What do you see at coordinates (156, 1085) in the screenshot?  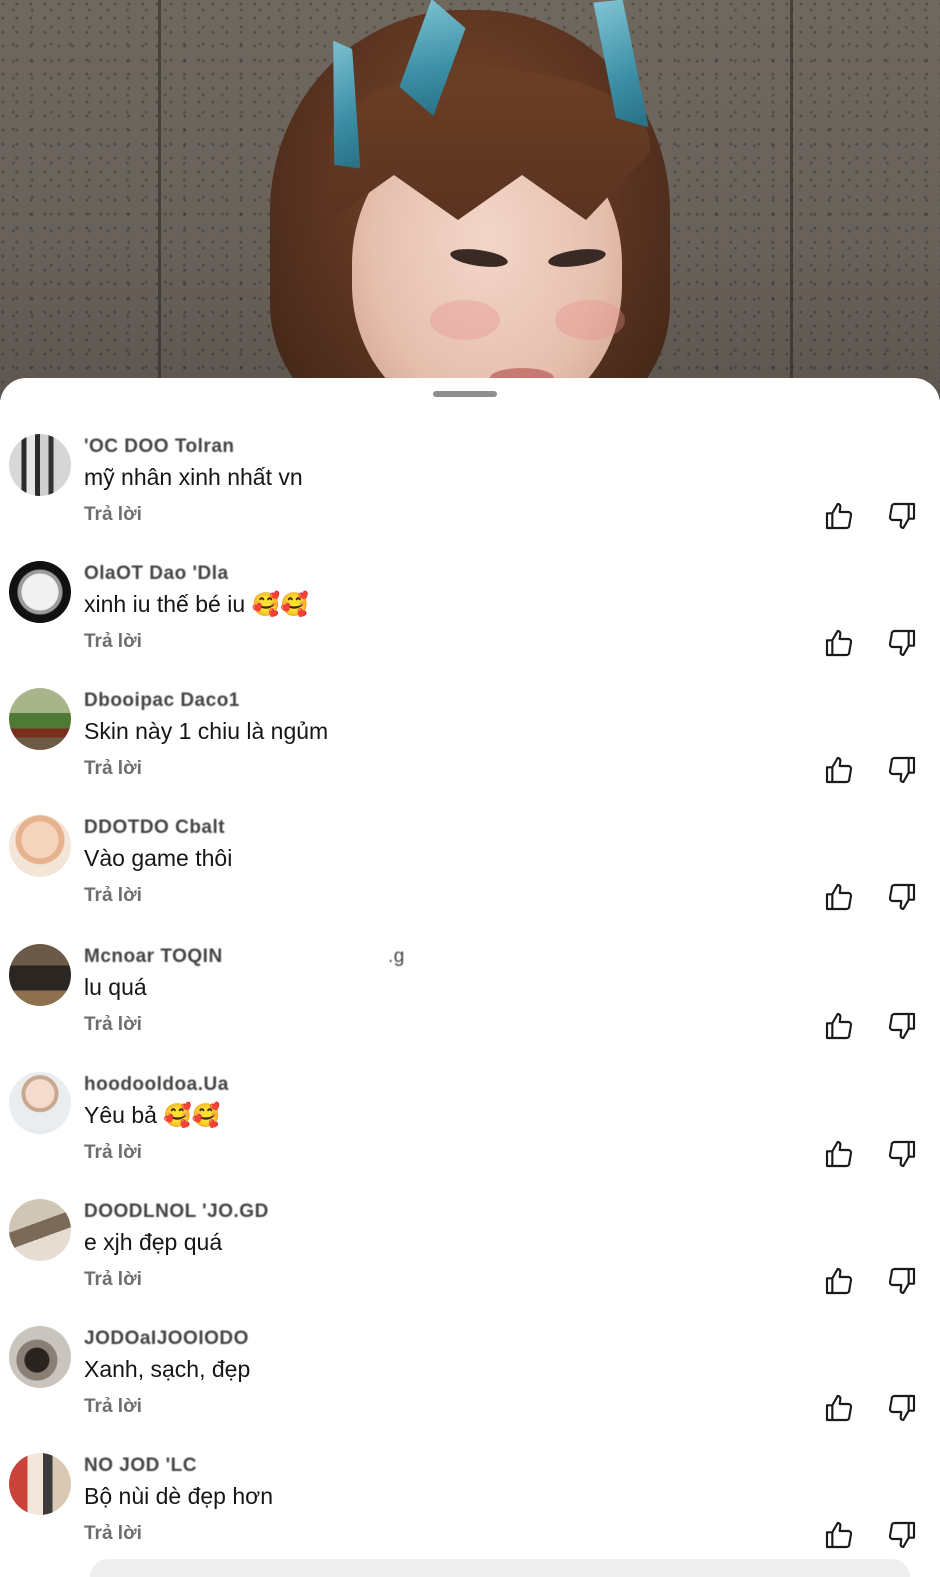 I see `comment-username: hoodooldoa.Ua` at bounding box center [156, 1085].